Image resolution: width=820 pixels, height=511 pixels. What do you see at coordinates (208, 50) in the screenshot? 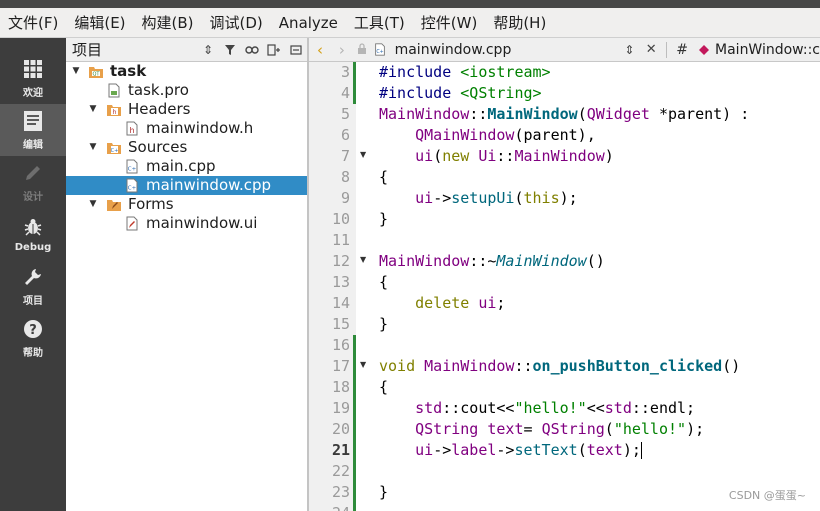
I see `view-selector-icon: ⇕` at bounding box center [208, 50].